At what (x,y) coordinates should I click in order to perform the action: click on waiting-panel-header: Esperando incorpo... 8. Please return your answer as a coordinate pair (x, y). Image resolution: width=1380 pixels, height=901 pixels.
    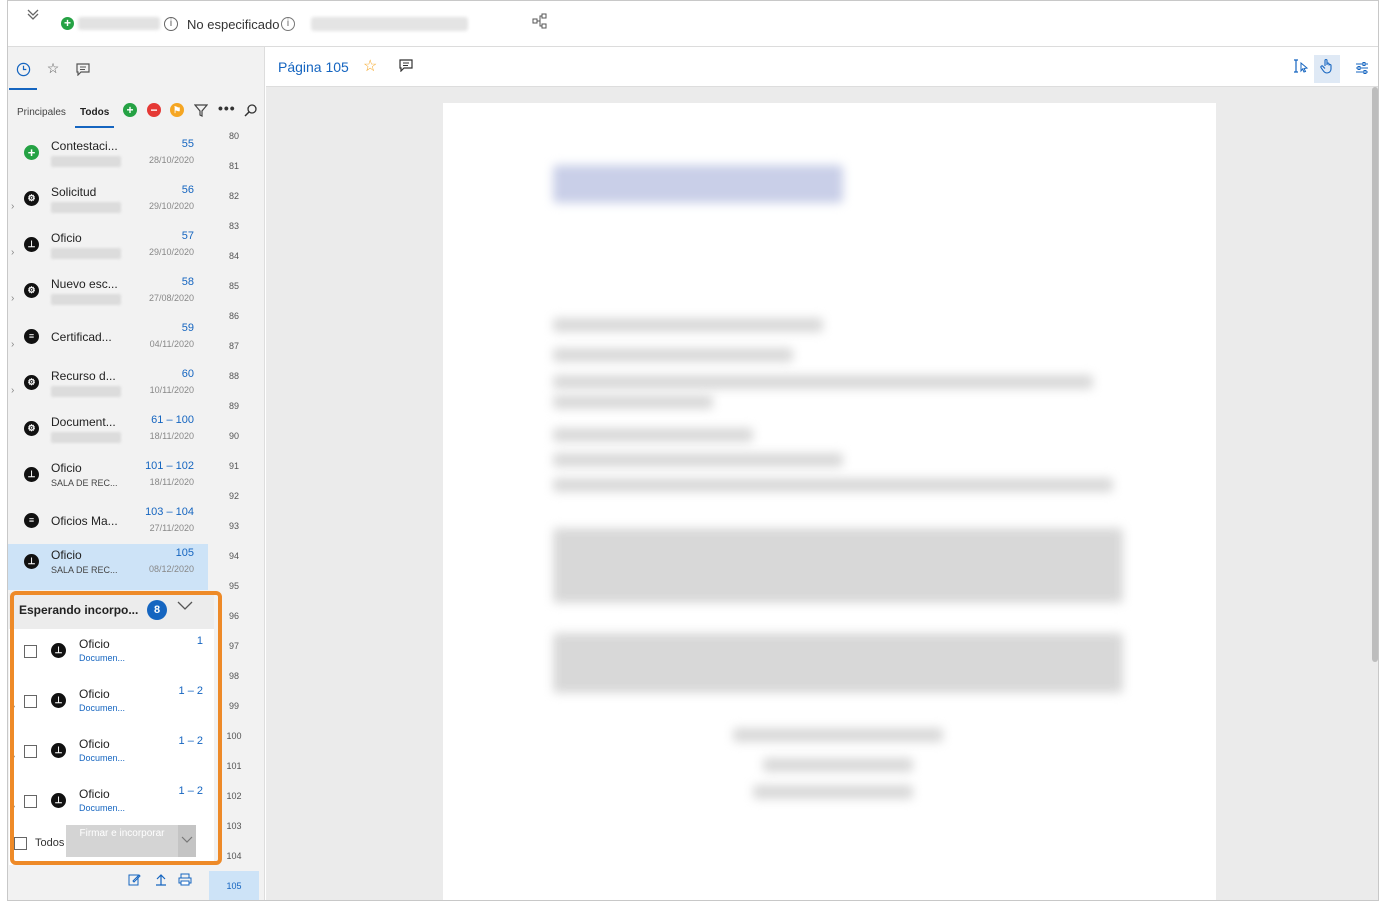
    Looking at the image, I should click on (111, 611).